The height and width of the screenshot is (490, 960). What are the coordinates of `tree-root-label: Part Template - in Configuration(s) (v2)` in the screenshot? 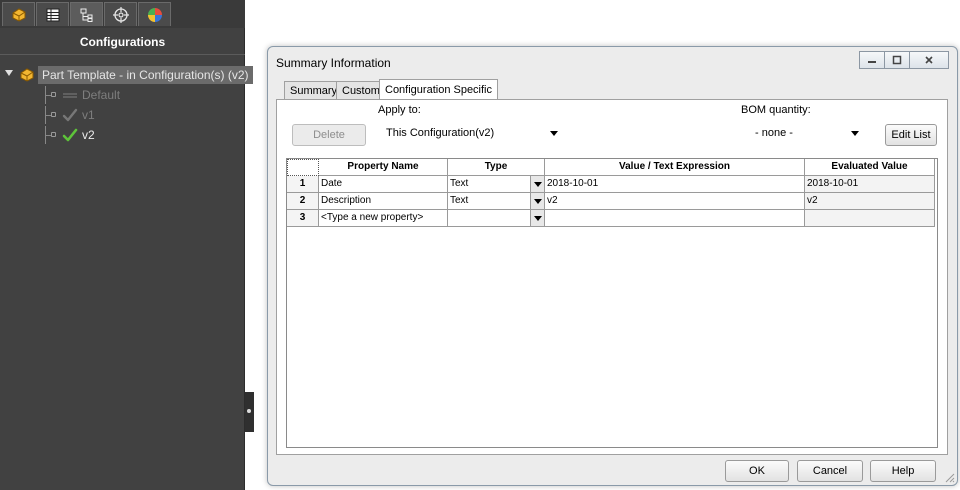 It's located at (145, 75).